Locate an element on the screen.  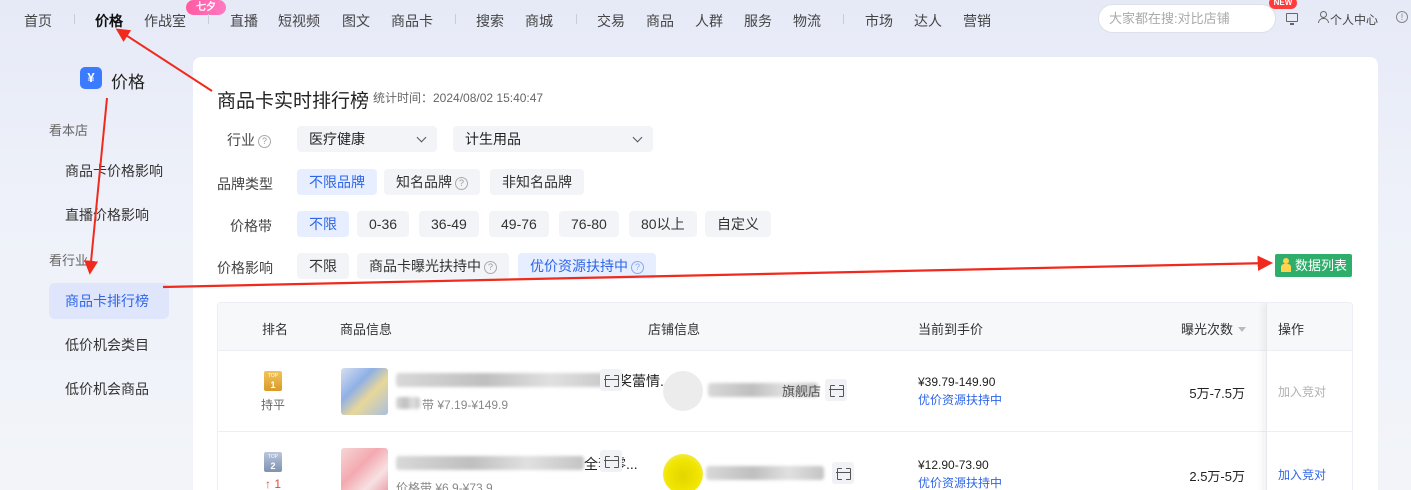
user-icon is located at coordinates (1323, 17).